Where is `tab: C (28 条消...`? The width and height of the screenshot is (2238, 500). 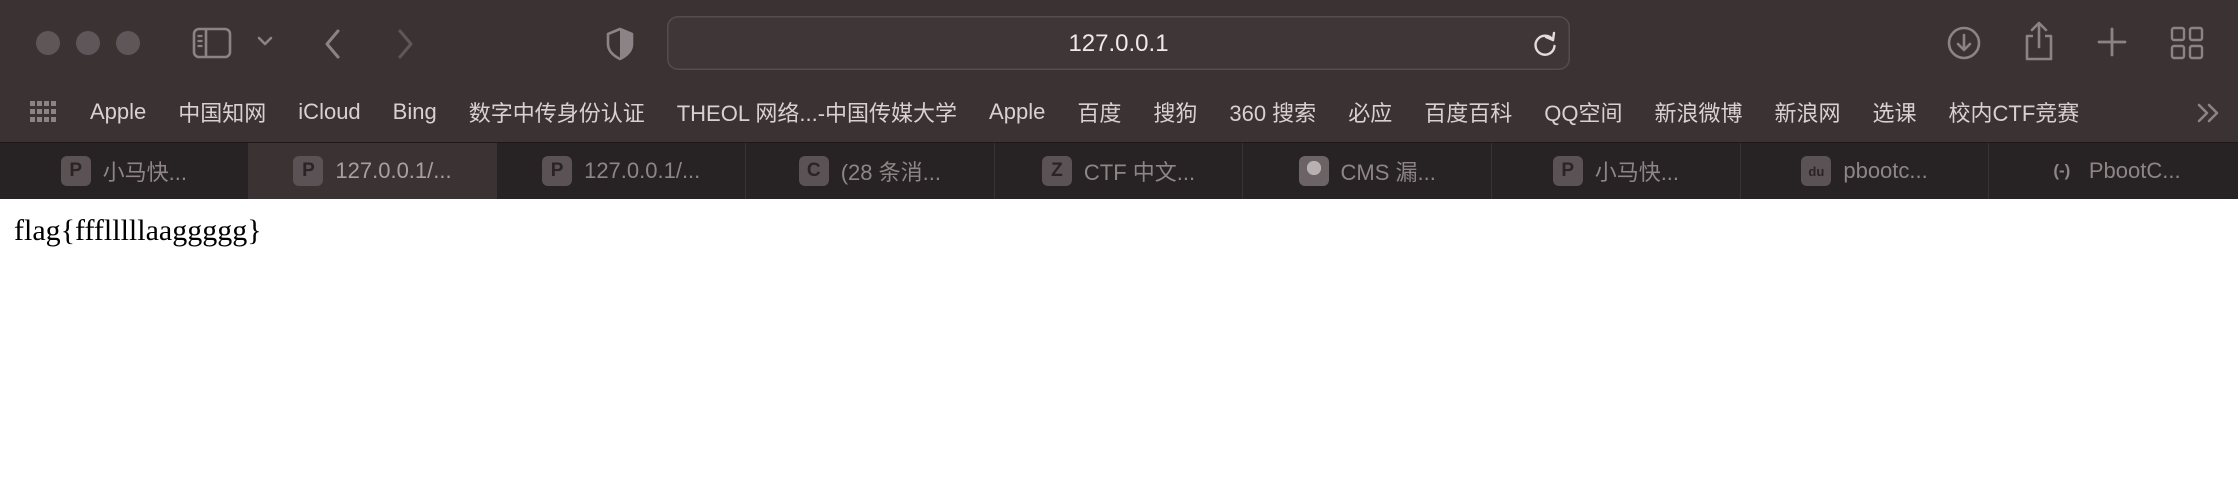 tab: C (28 条消... is located at coordinates (870, 171).